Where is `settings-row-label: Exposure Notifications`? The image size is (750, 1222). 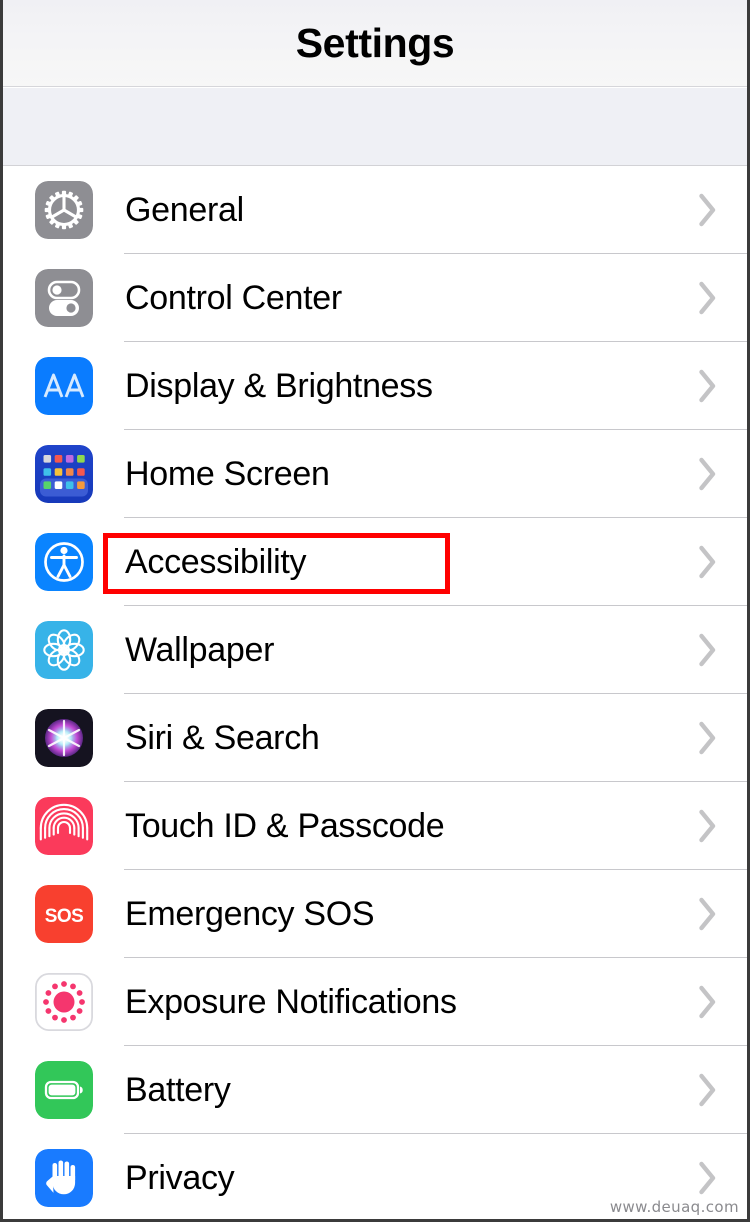
settings-row-label: Exposure Notifications is located at coordinates (291, 1001).